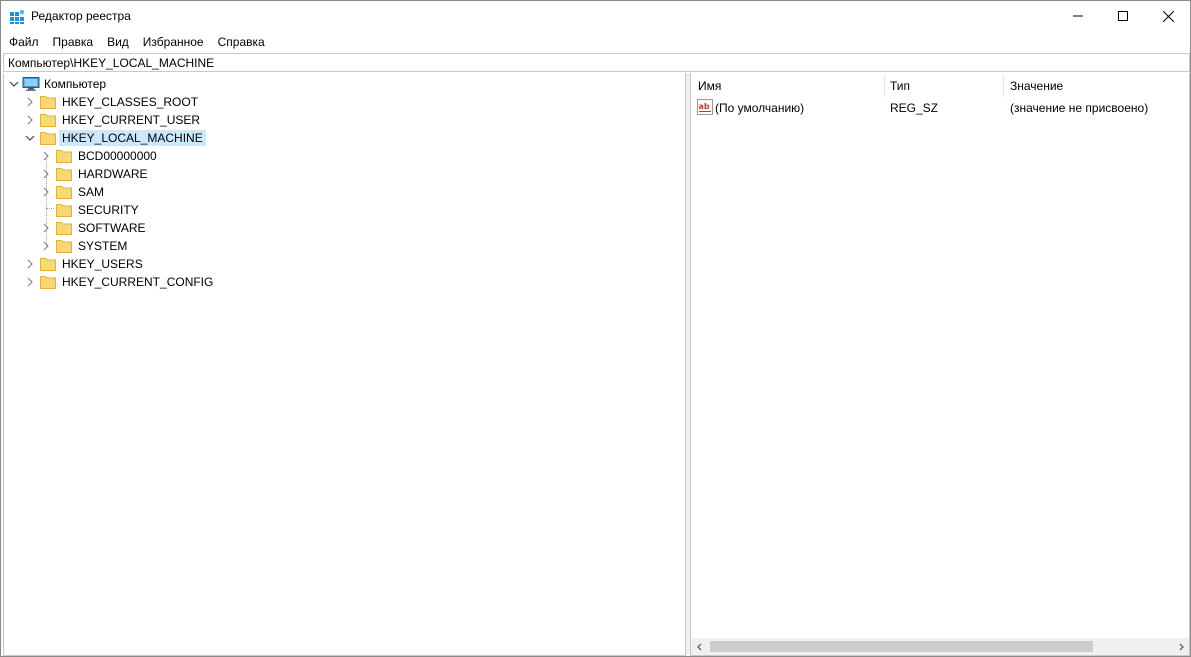 This screenshot has width=1191, height=657. Describe the element at coordinates (940, 85) in the screenshot. I see `list-header: Имя Тип Значение` at that location.